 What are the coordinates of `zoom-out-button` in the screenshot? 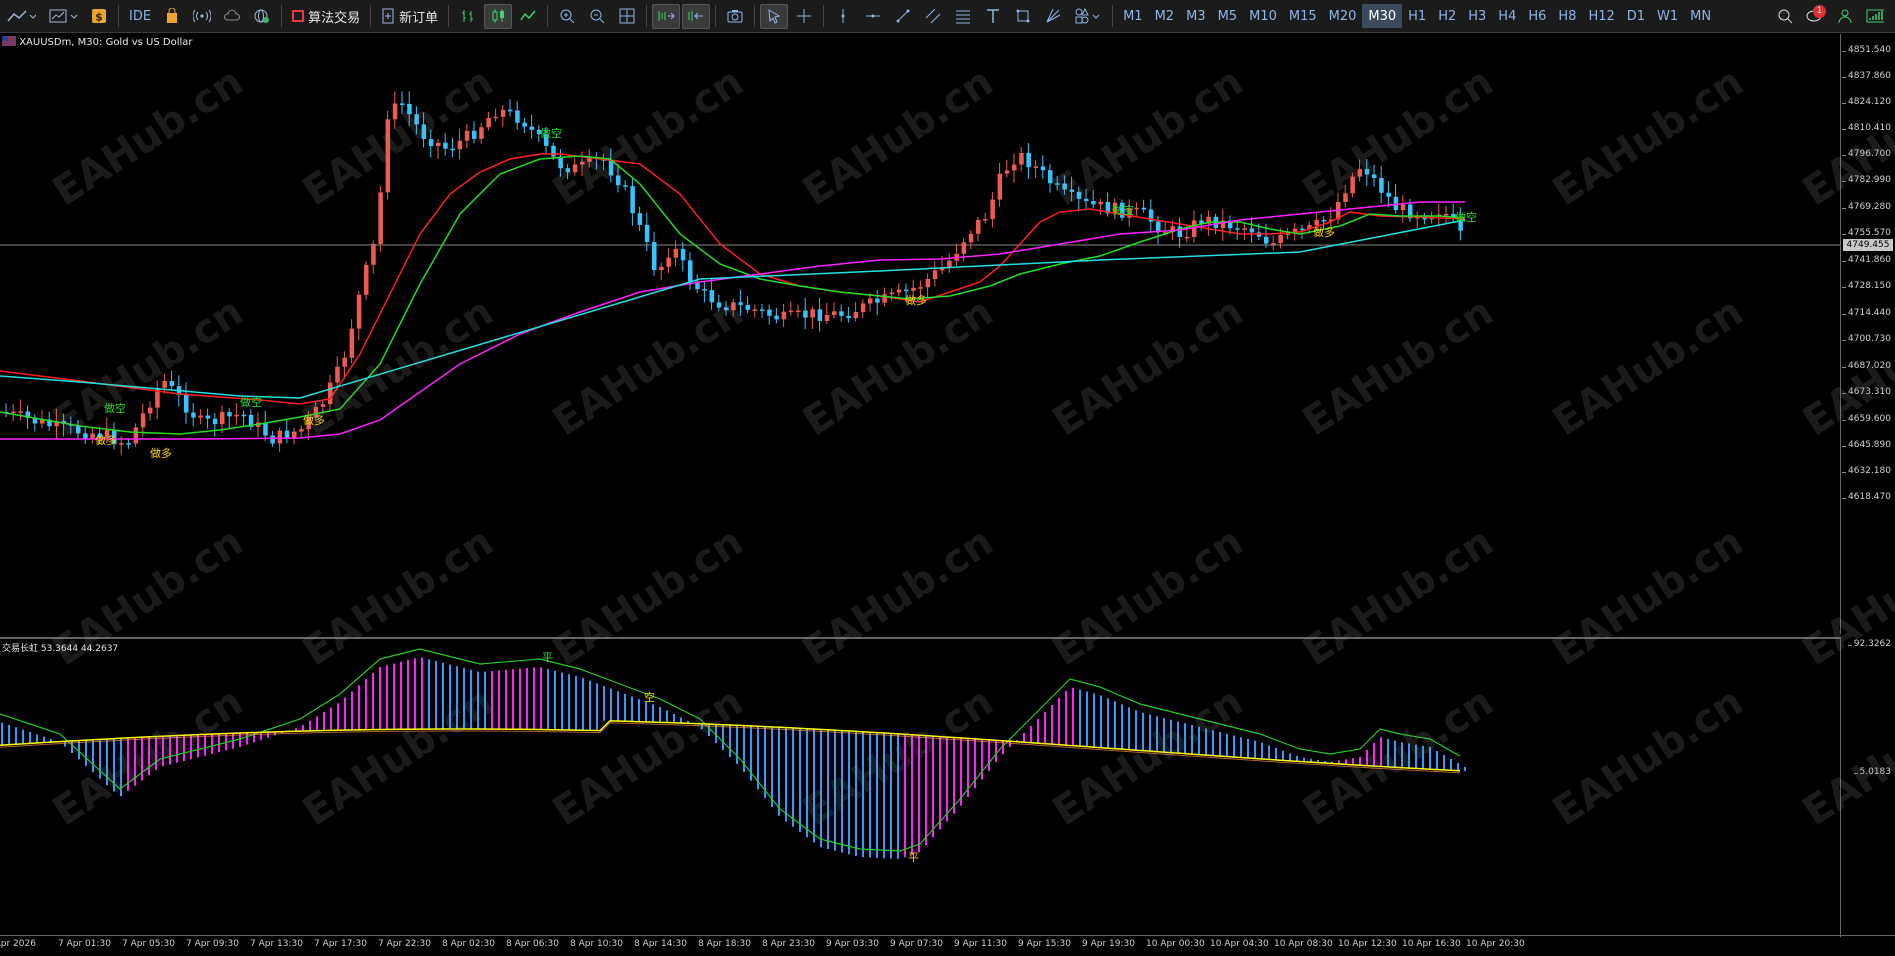 It's located at (597, 16).